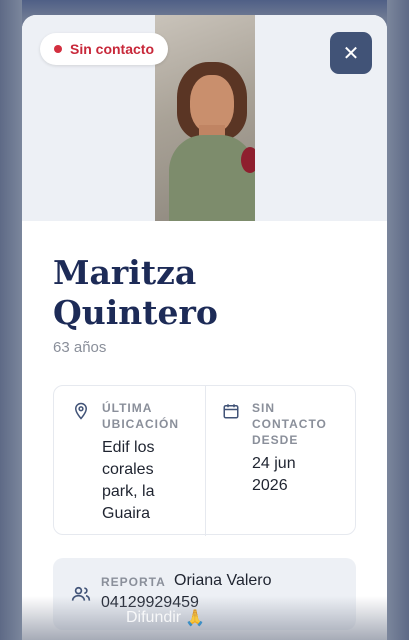 The image size is (409, 640). I want to click on reporter-name: Oriana Valero, so click(223, 580).